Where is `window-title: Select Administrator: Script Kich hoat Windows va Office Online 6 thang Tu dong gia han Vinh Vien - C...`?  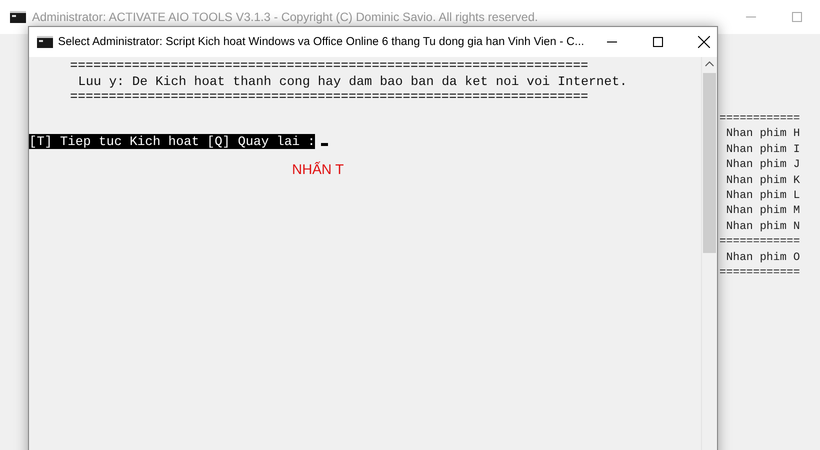
window-title: Select Administrator: Script Kich hoat Windows va Office Online 6 thang Tu dong gia han Vinh Vien - C... is located at coordinates (321, 42).